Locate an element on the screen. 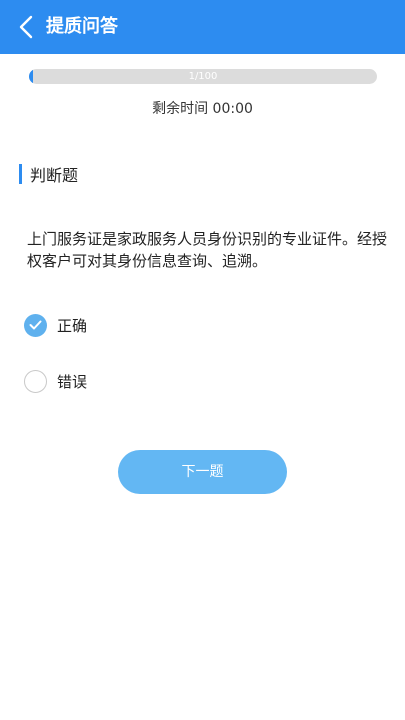 This screenshot has height=720, width=405. back-button is located at coordinates (26, 27).